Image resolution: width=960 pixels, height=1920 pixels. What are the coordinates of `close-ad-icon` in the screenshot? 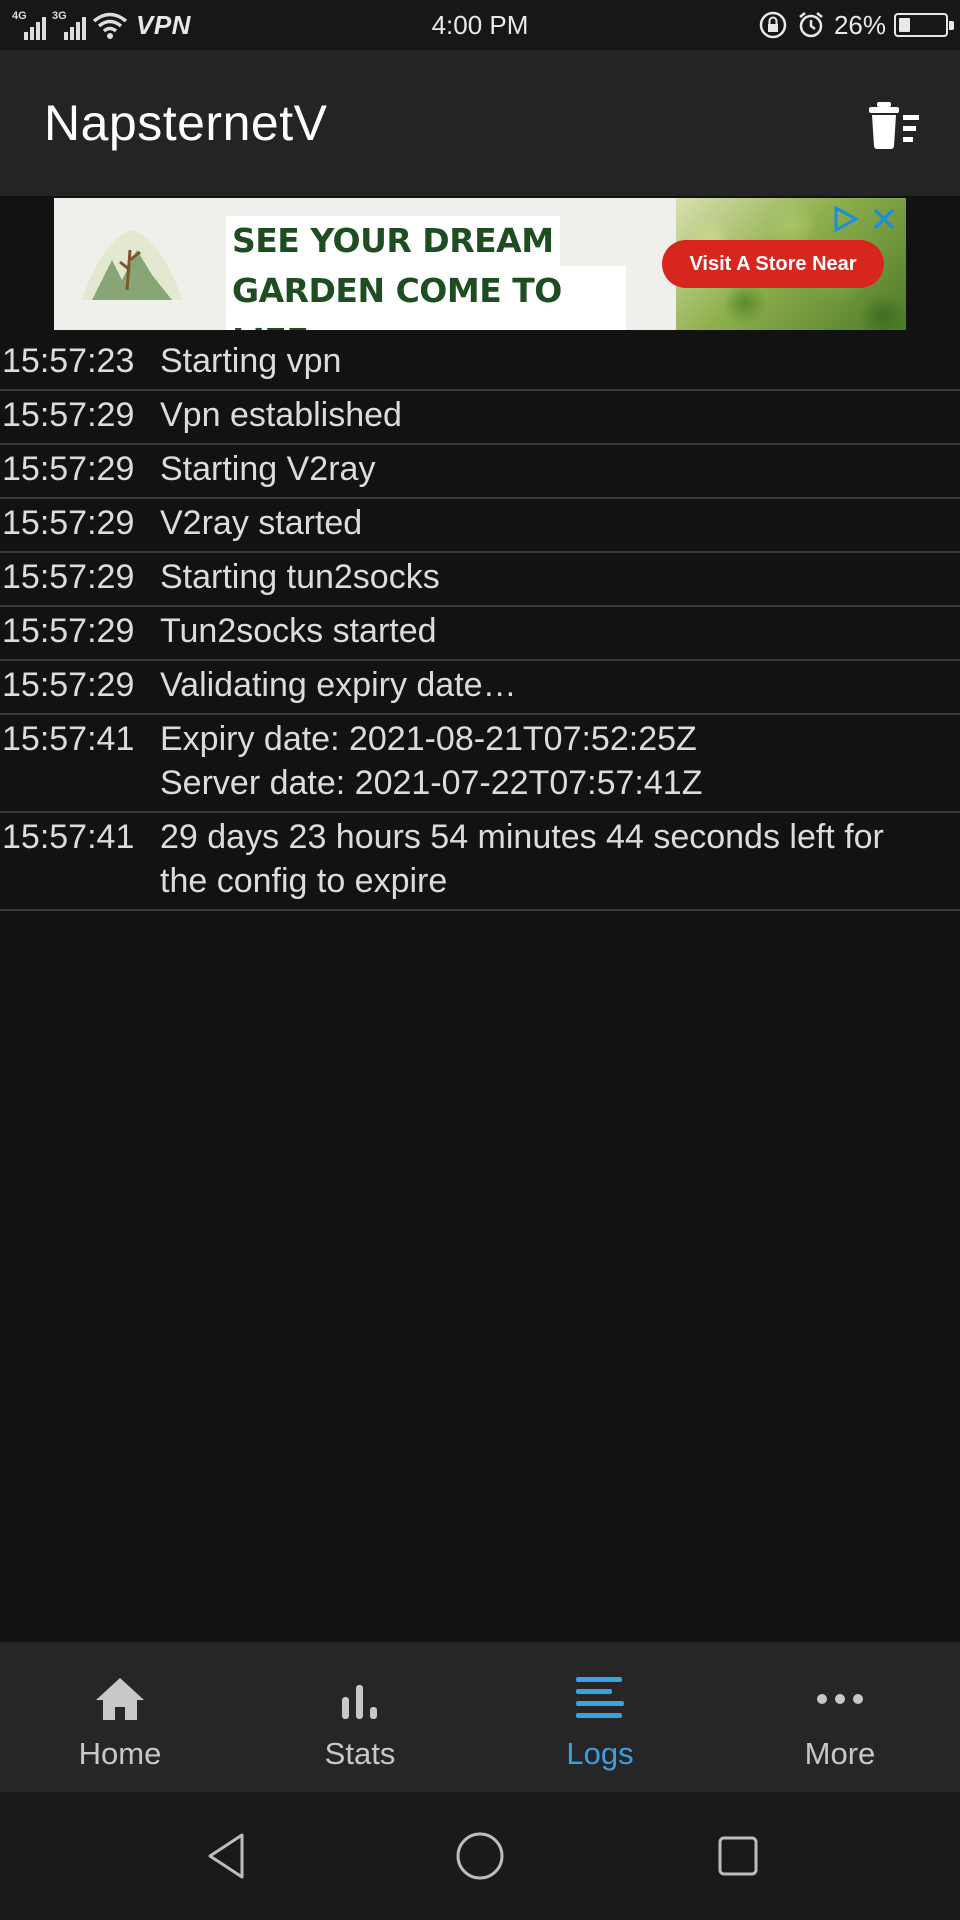 It's located at (884, 219).